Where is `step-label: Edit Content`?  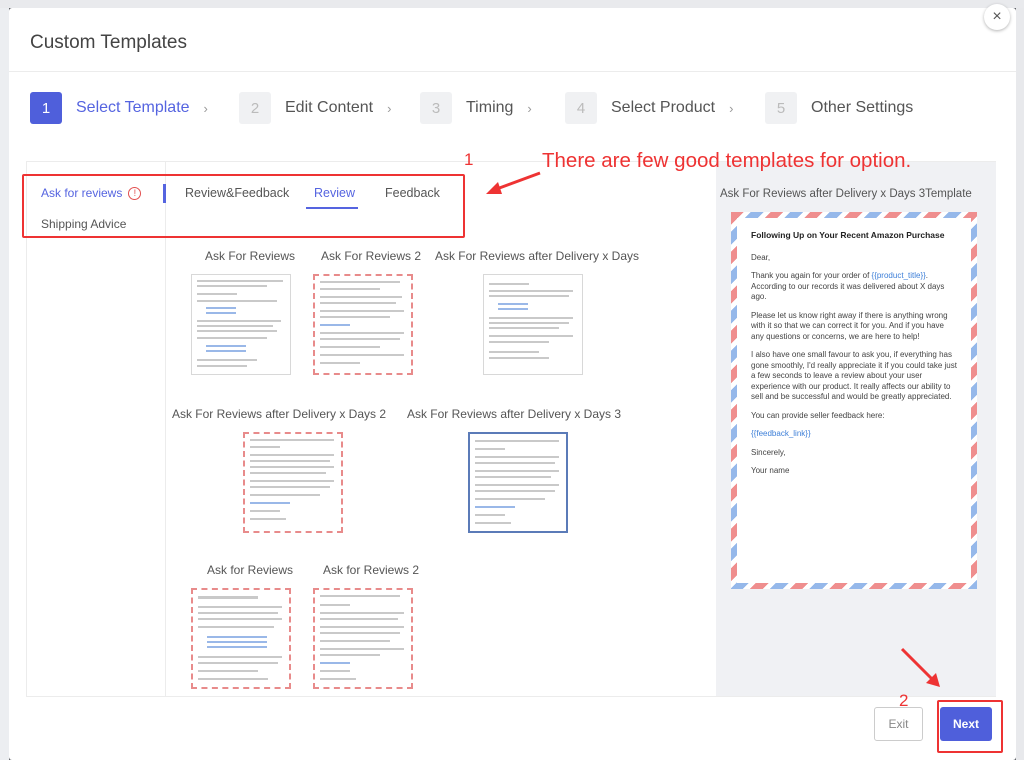
step-label: Edit Content is located at coordinates (329, 107).